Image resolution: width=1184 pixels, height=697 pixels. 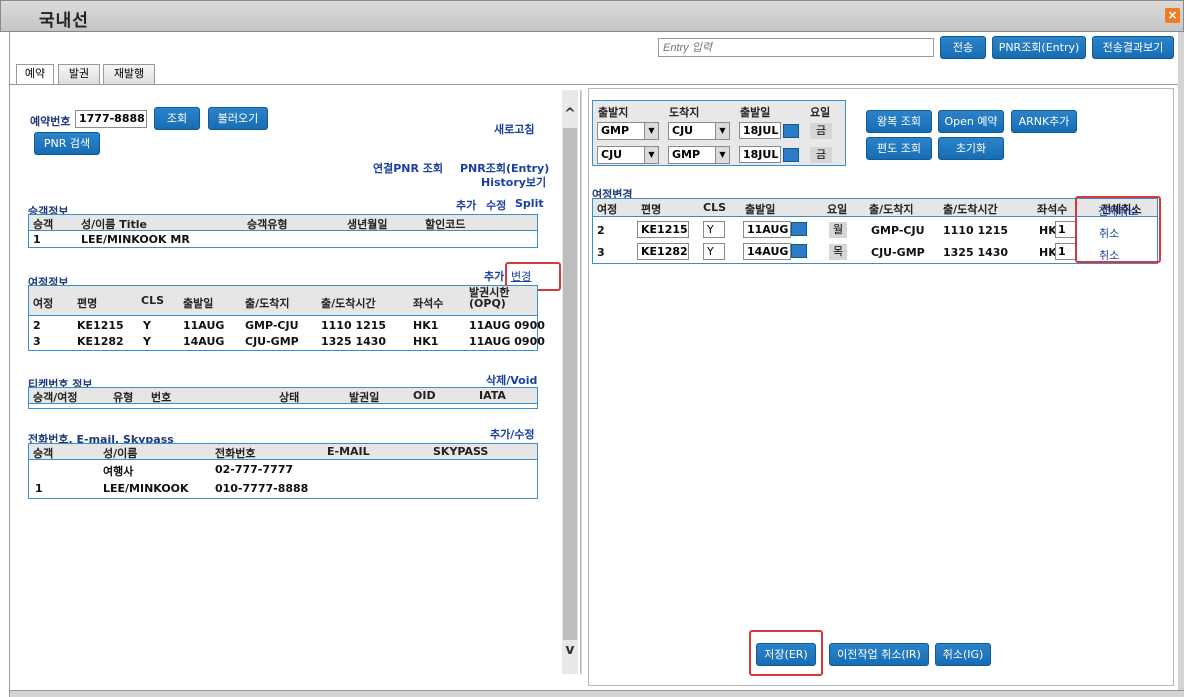 What do you see at coordinates (601, 230) in the screenshot?
I see `change-cell: 2` at bounding box center [601, 230].